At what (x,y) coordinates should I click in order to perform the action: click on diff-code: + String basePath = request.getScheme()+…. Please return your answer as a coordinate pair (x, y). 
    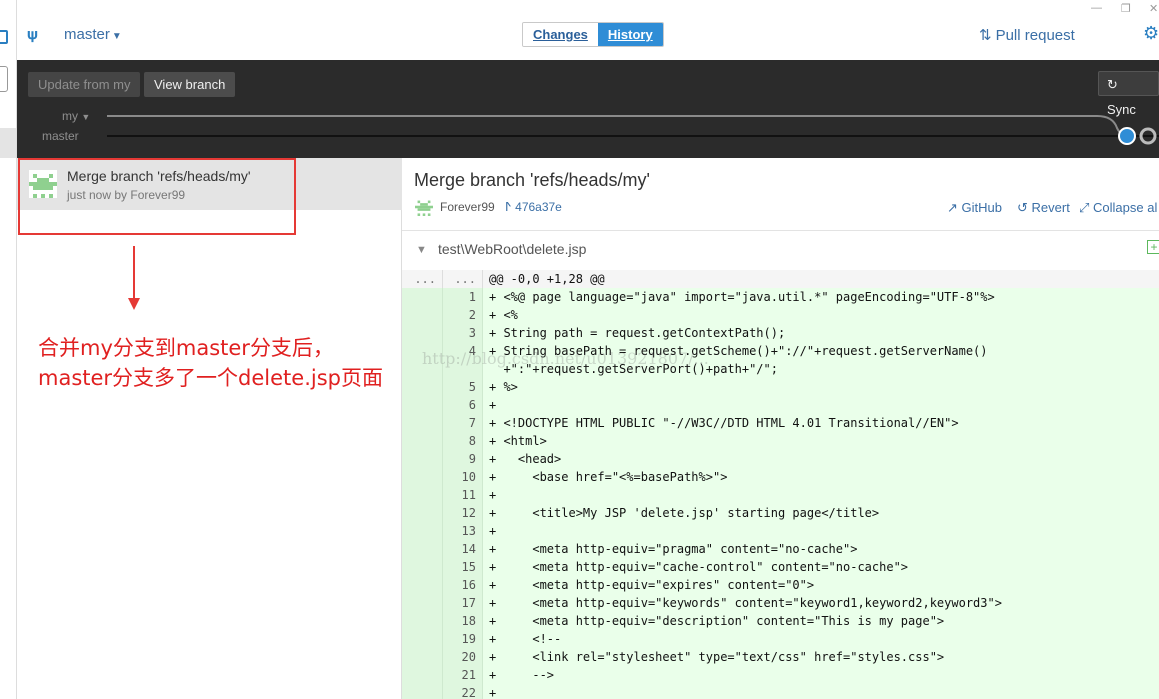
    Looking at the image, I should click on (820, 351).